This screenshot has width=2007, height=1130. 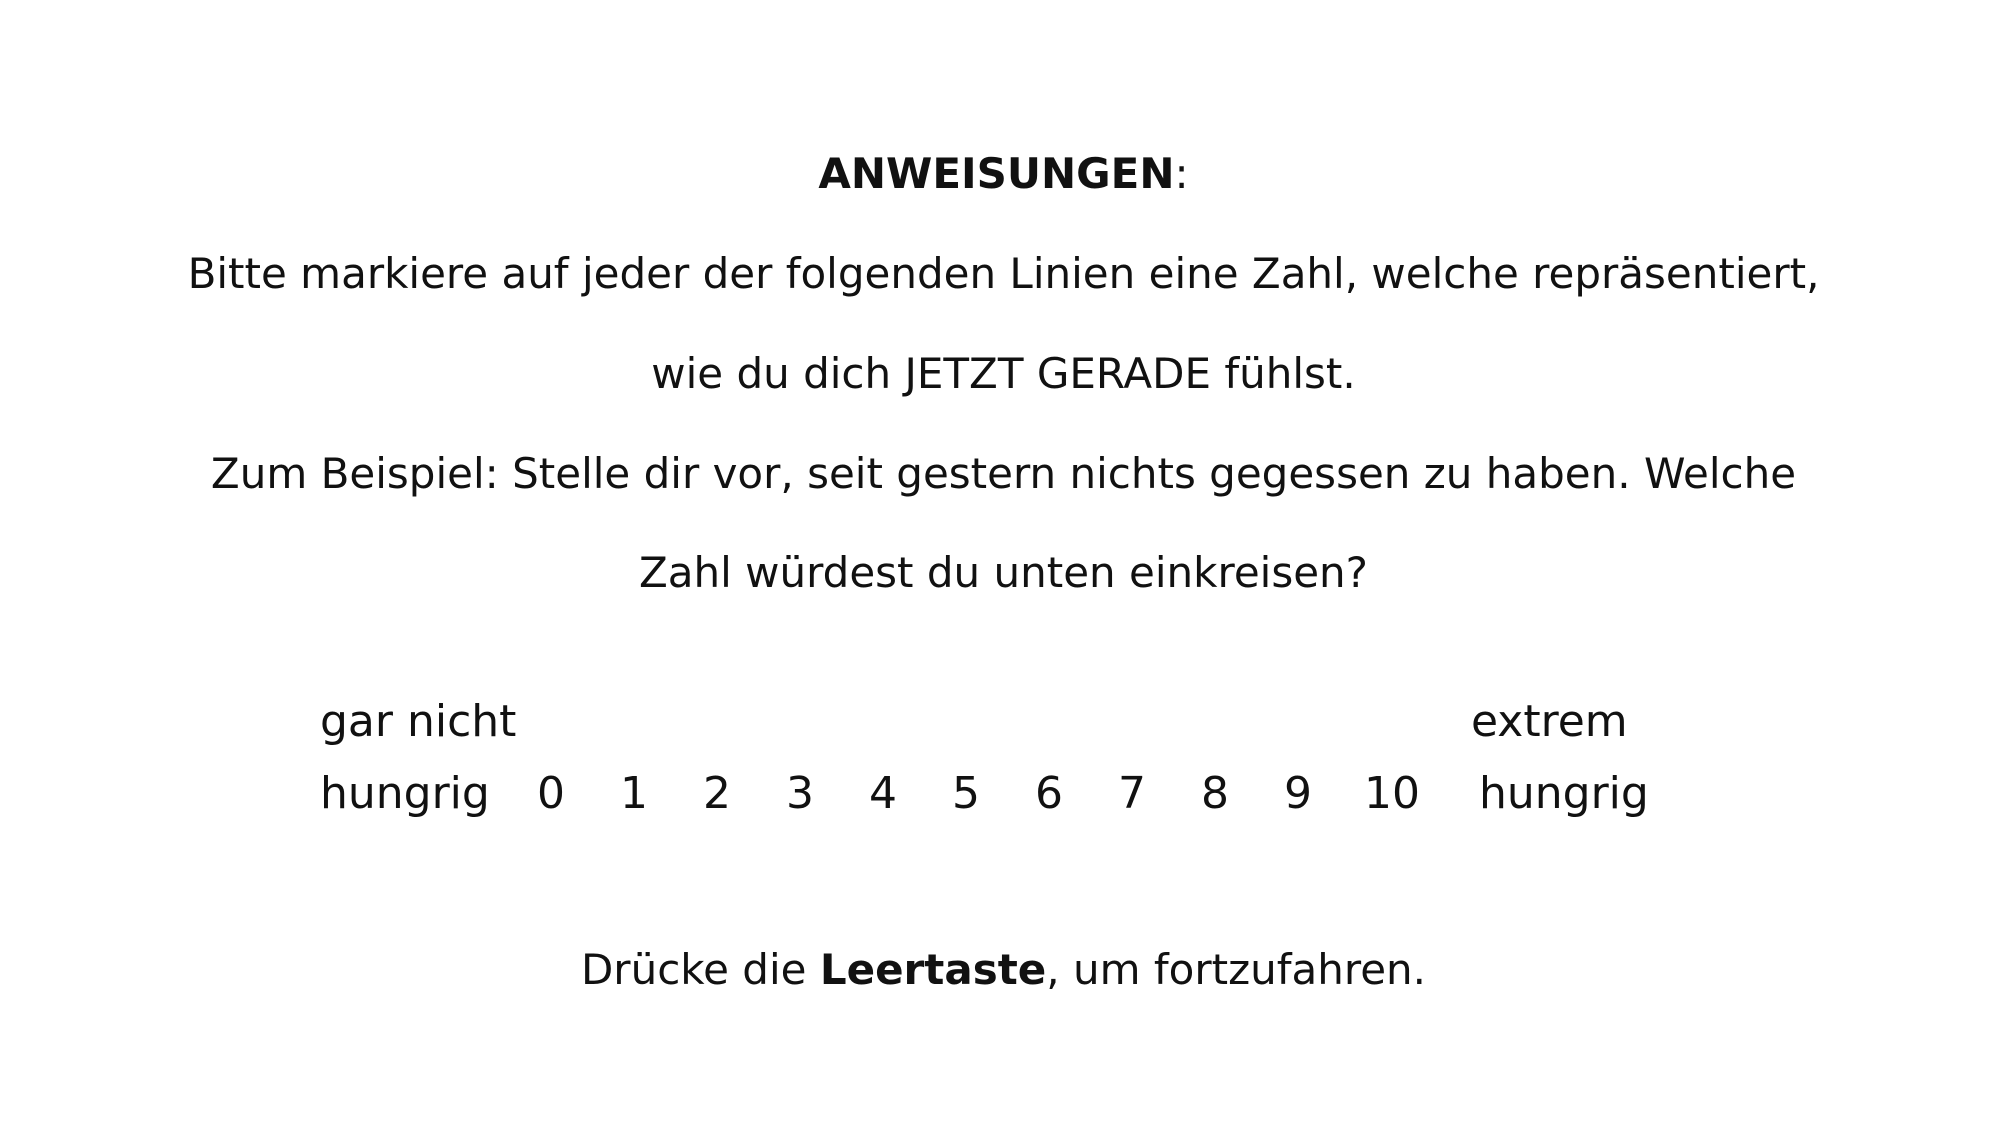 I want to click on scale-number-10: 10, so click(x=1392, y=793).